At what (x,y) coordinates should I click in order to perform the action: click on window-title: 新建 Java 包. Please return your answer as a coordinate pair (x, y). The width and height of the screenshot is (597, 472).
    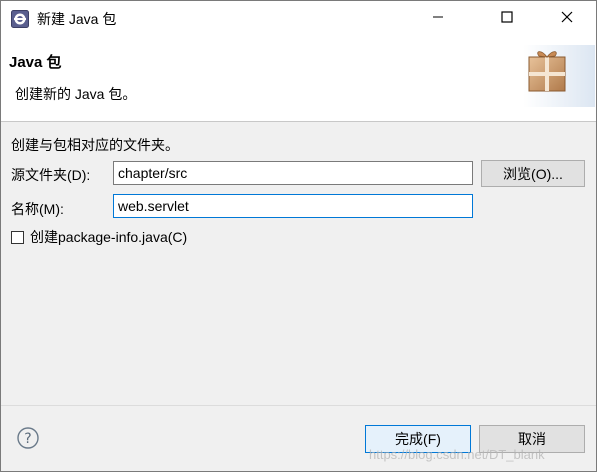
    Looking at the image, I should click on (77, 19).